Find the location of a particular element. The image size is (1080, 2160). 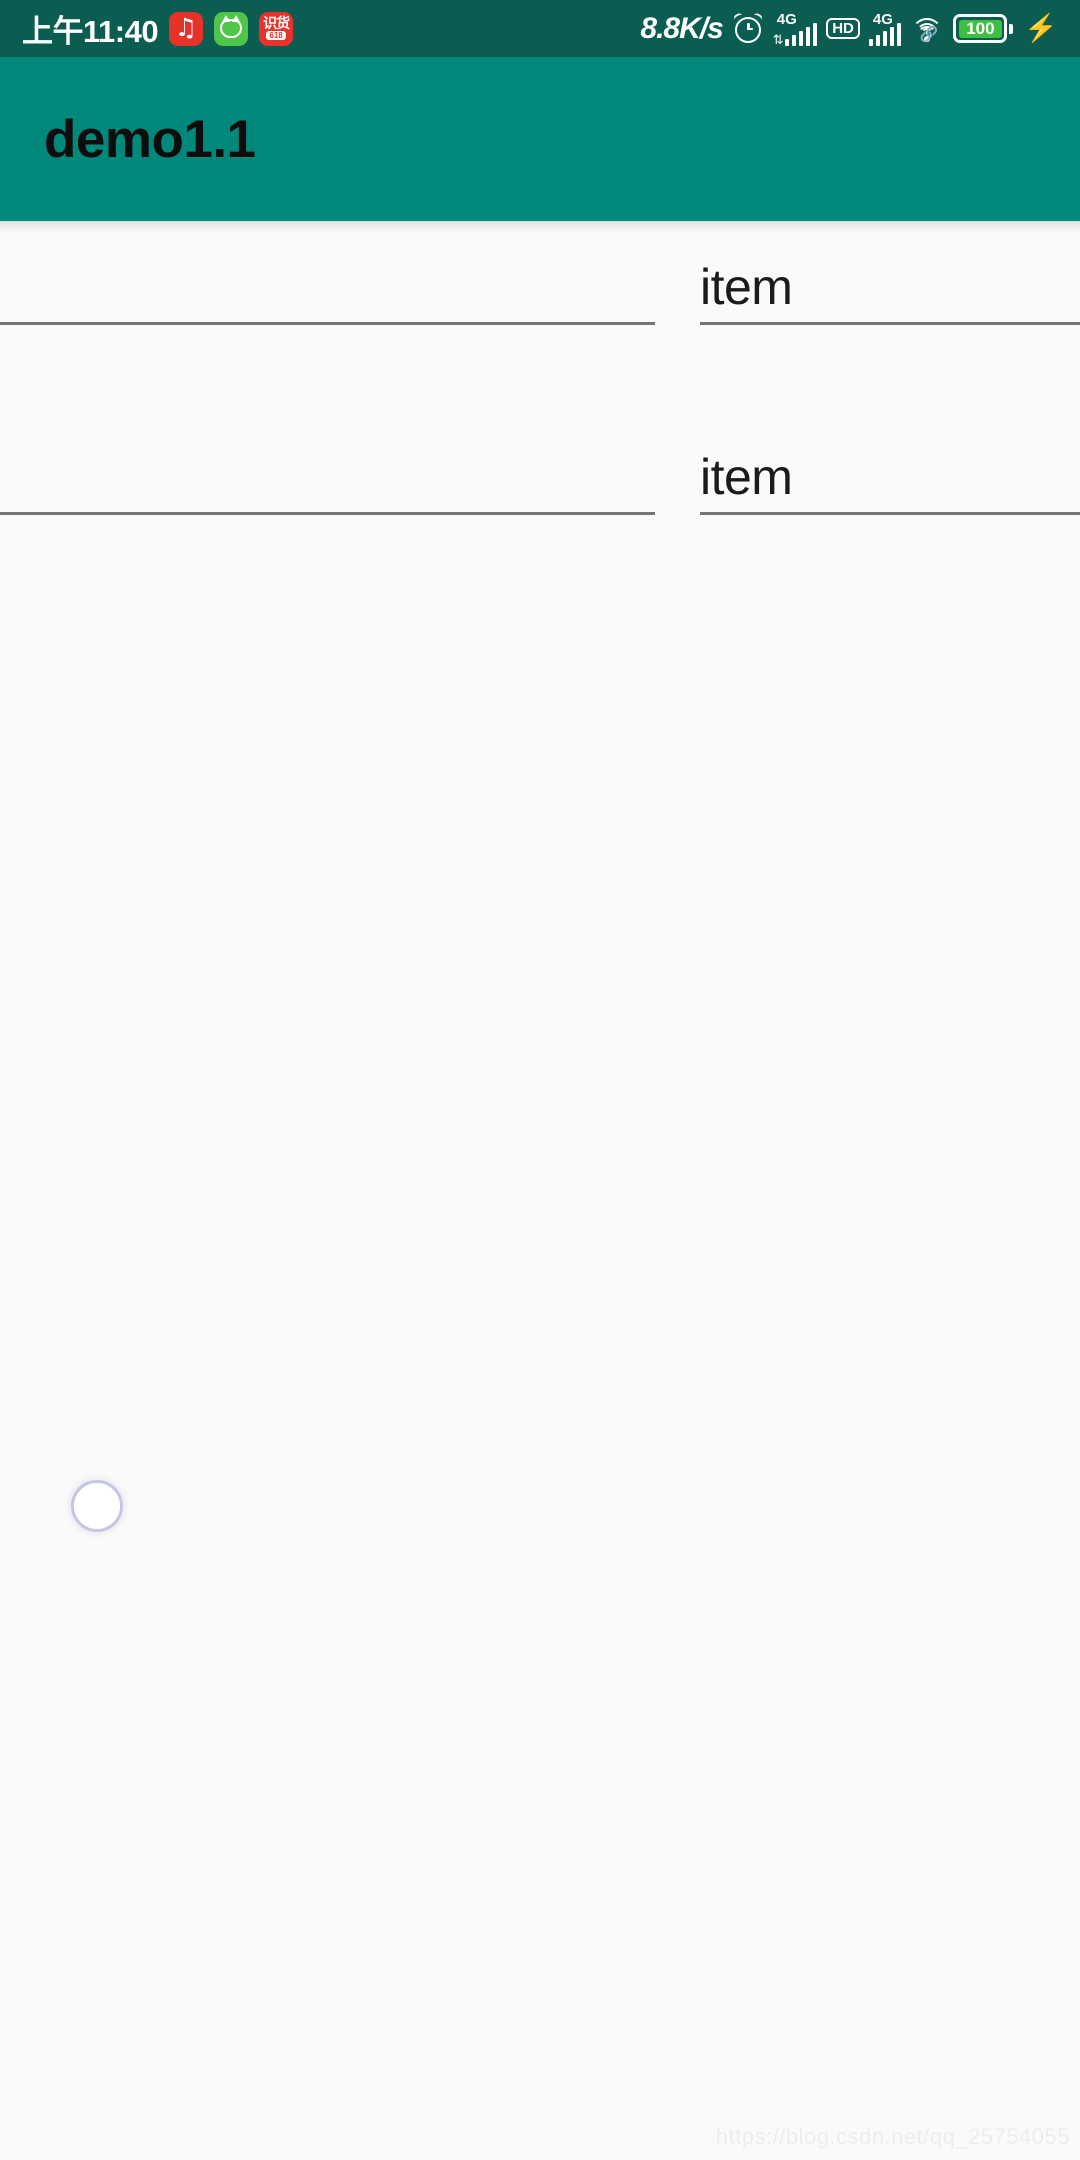

hd-label: HD is located at coordinates (843, 28).